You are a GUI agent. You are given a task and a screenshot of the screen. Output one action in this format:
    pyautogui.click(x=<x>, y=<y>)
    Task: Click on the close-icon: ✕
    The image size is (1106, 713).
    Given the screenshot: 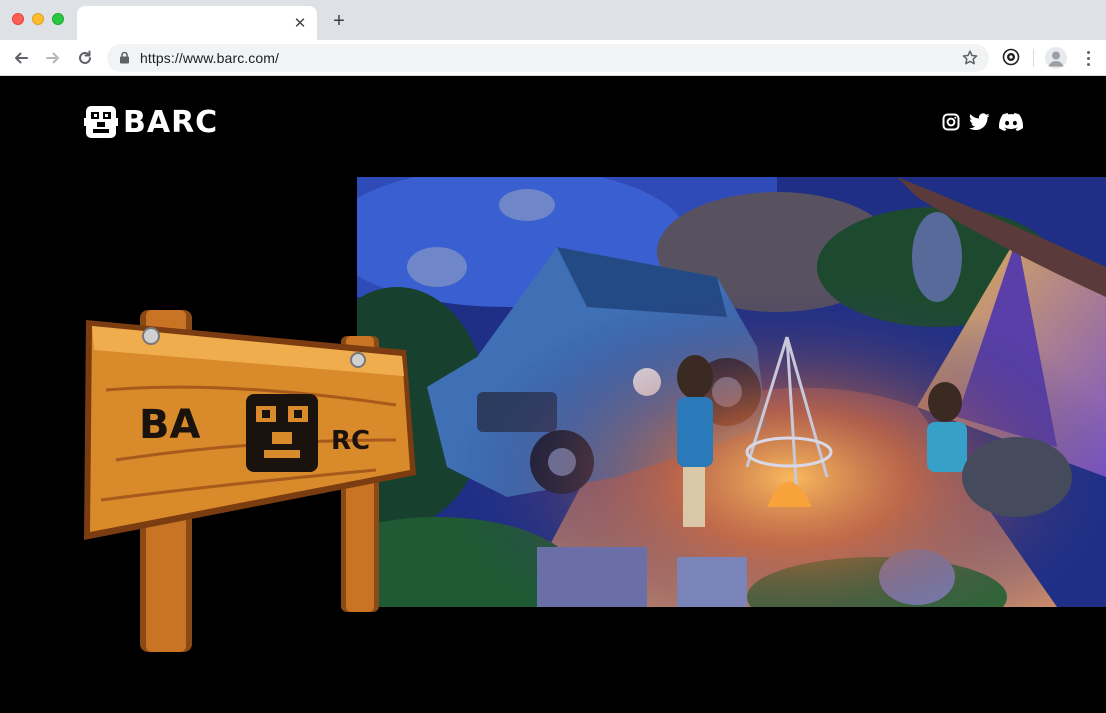 What is the action you would take?
    pyautogui.click(x=300, y=23)
    